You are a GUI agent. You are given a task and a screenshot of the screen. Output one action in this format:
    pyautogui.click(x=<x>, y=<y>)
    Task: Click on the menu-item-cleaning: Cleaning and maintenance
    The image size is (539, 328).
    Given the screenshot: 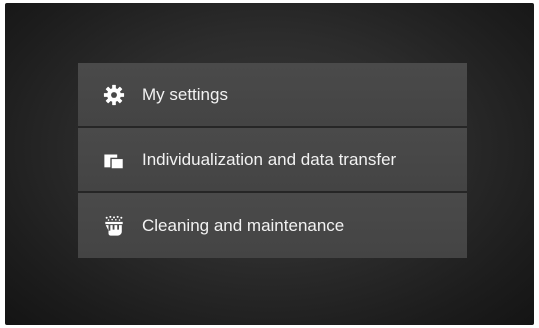 What is the action you would take?
    pyautogui.click(x=272, y=225)
    